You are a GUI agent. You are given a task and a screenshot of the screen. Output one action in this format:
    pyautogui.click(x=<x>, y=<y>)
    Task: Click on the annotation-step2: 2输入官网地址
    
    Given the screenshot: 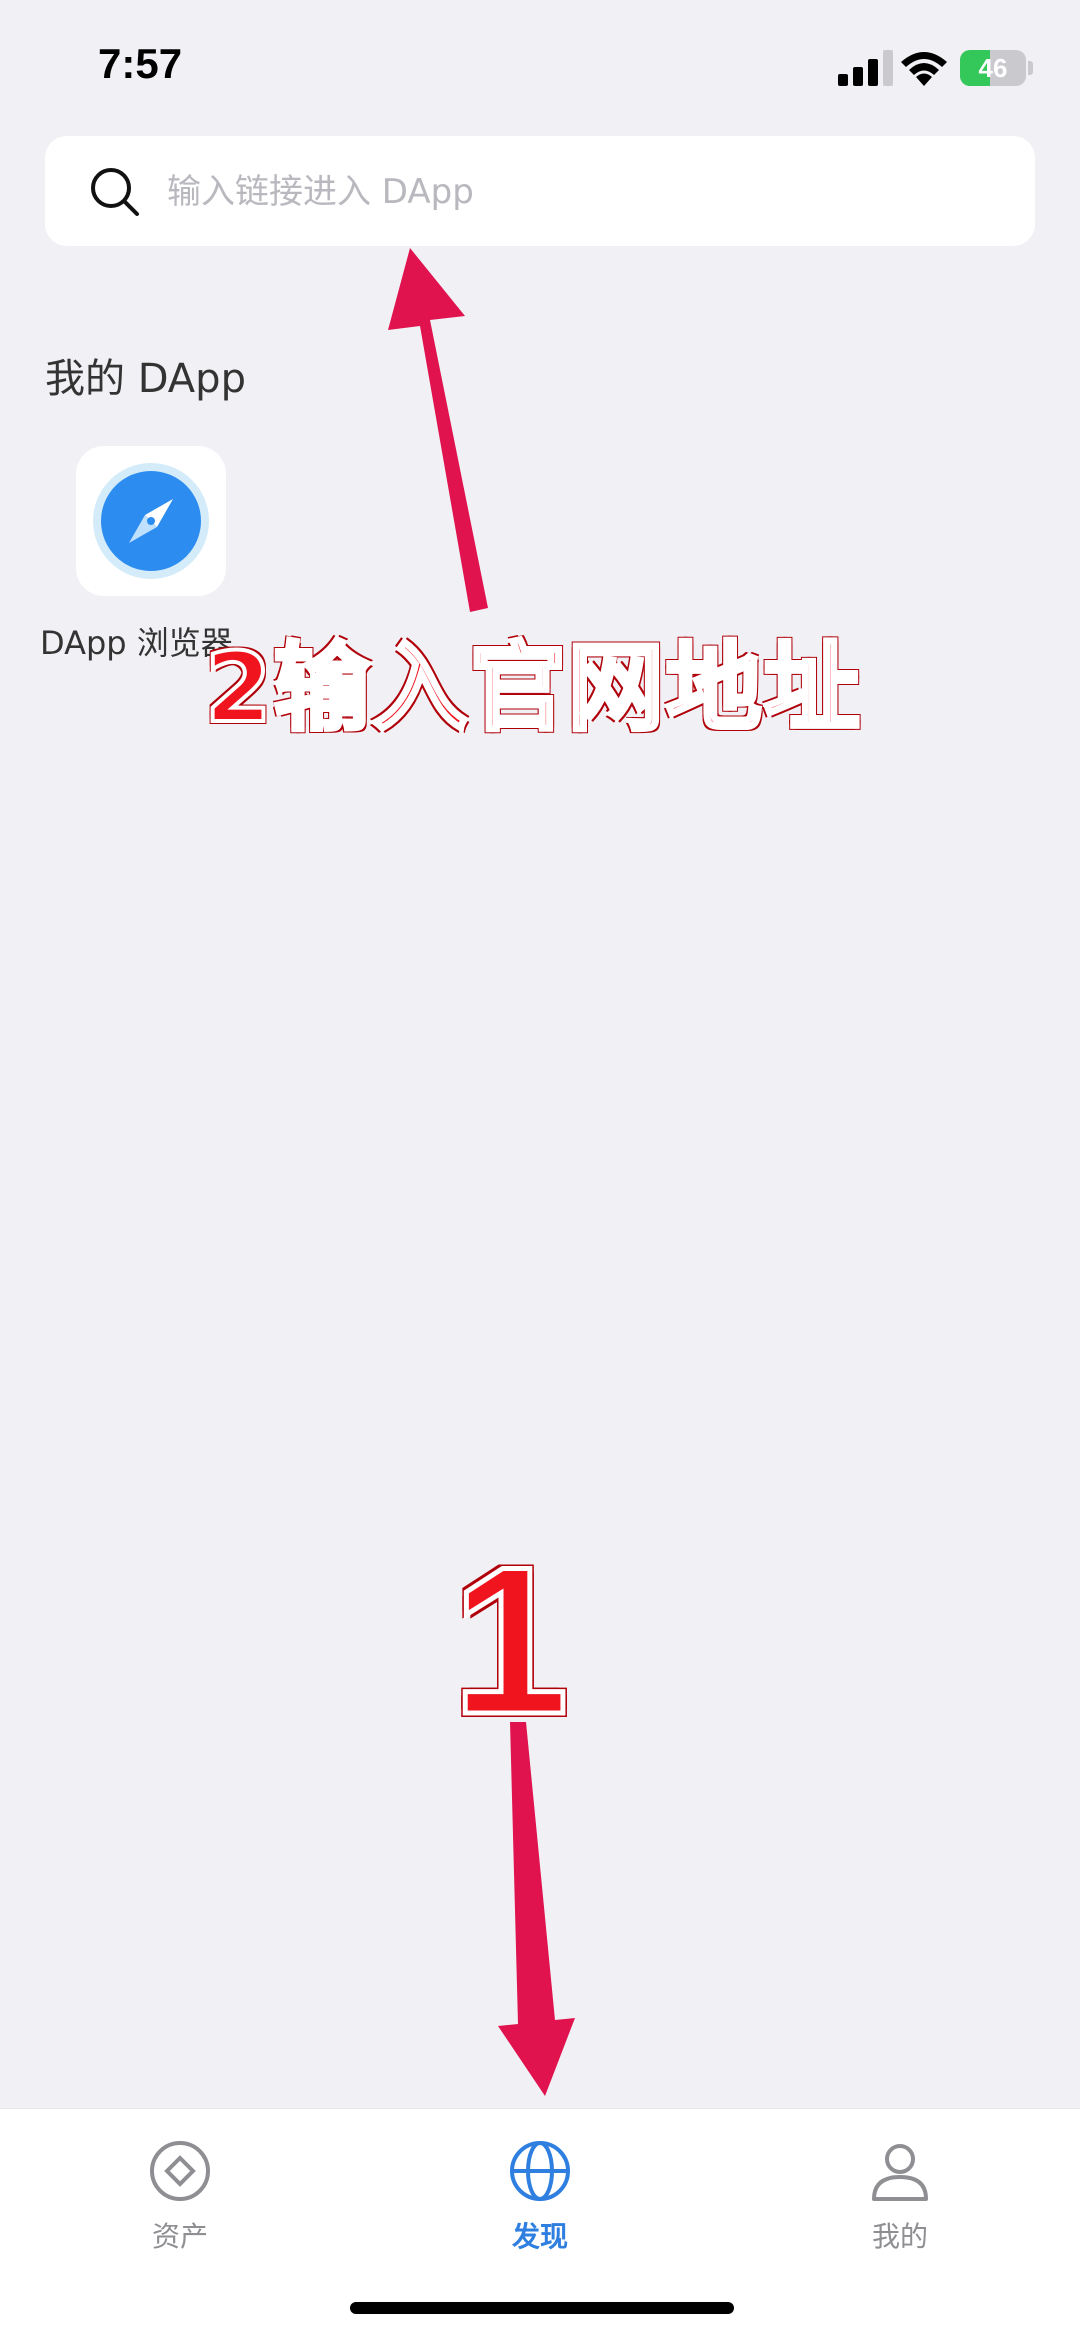 What is the action you would take?
    pyautogui.click(x=532, y=688)
    